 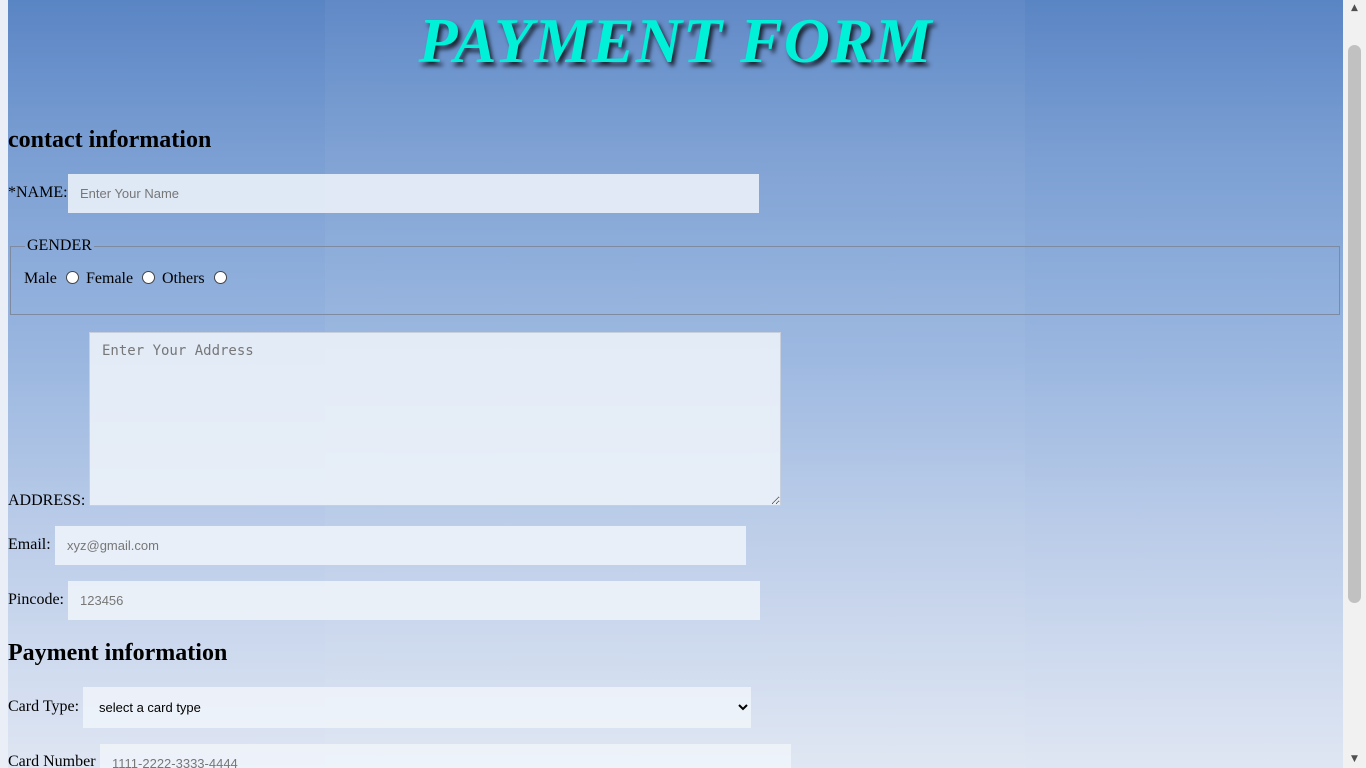 I want to click on payment-heading: Payment information, so click(x=118, y=653).